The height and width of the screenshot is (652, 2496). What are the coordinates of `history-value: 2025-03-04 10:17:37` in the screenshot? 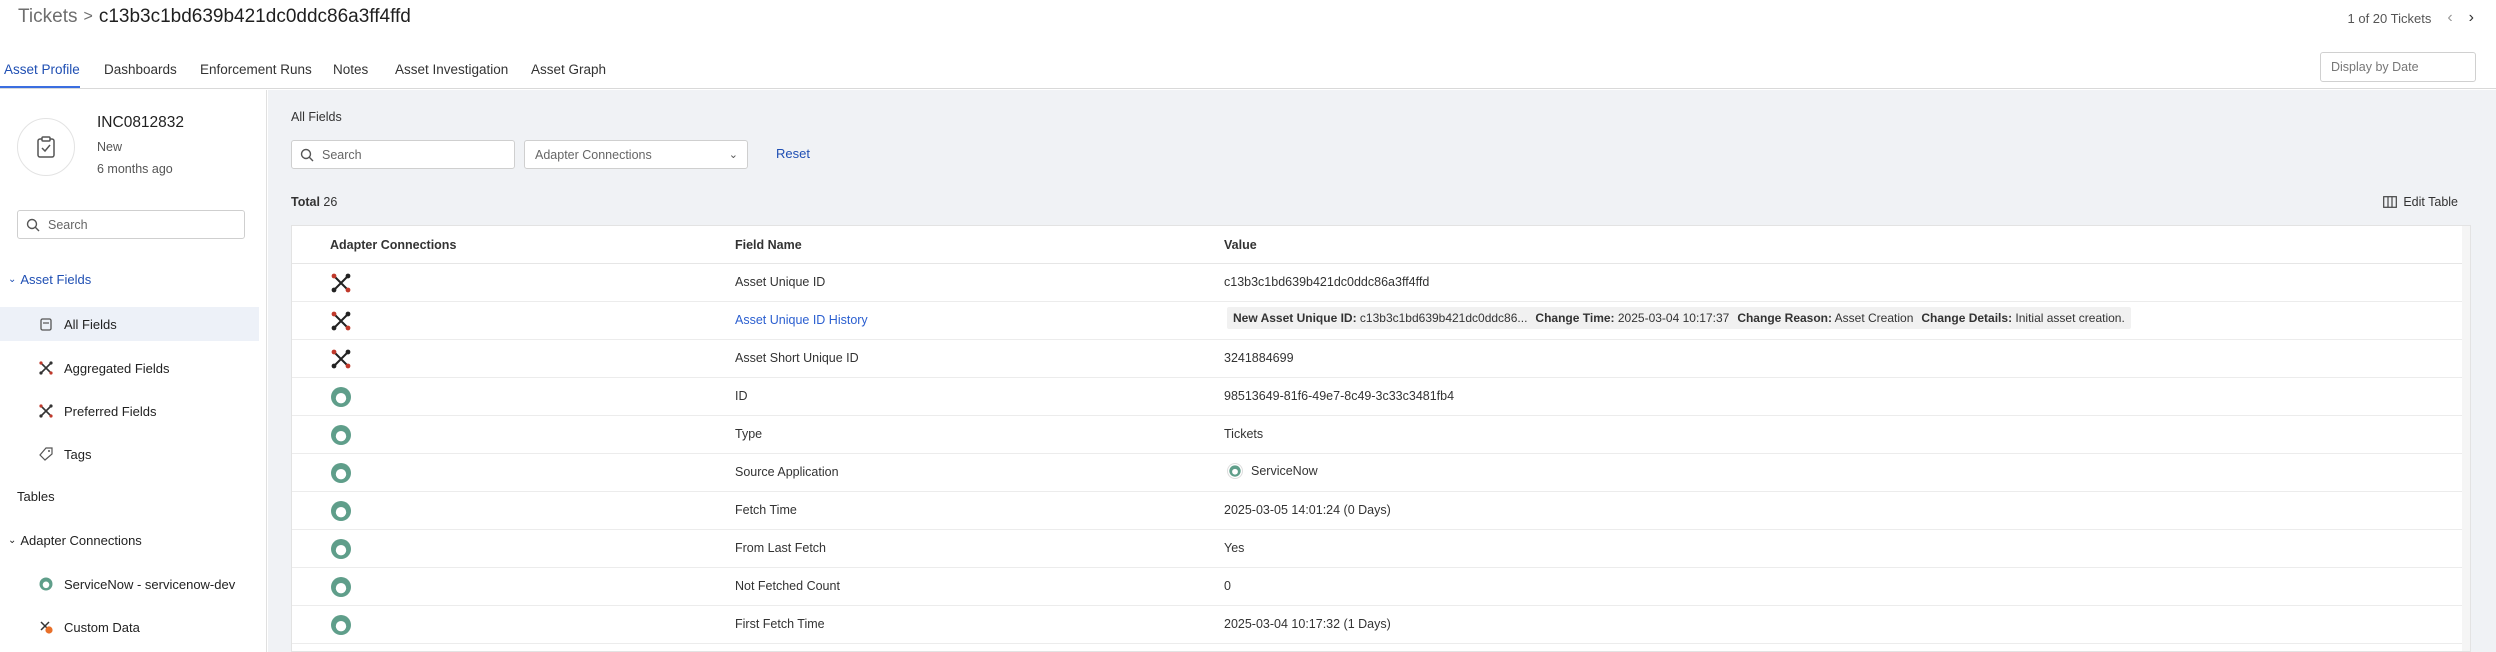 It's located at (1673, 318).